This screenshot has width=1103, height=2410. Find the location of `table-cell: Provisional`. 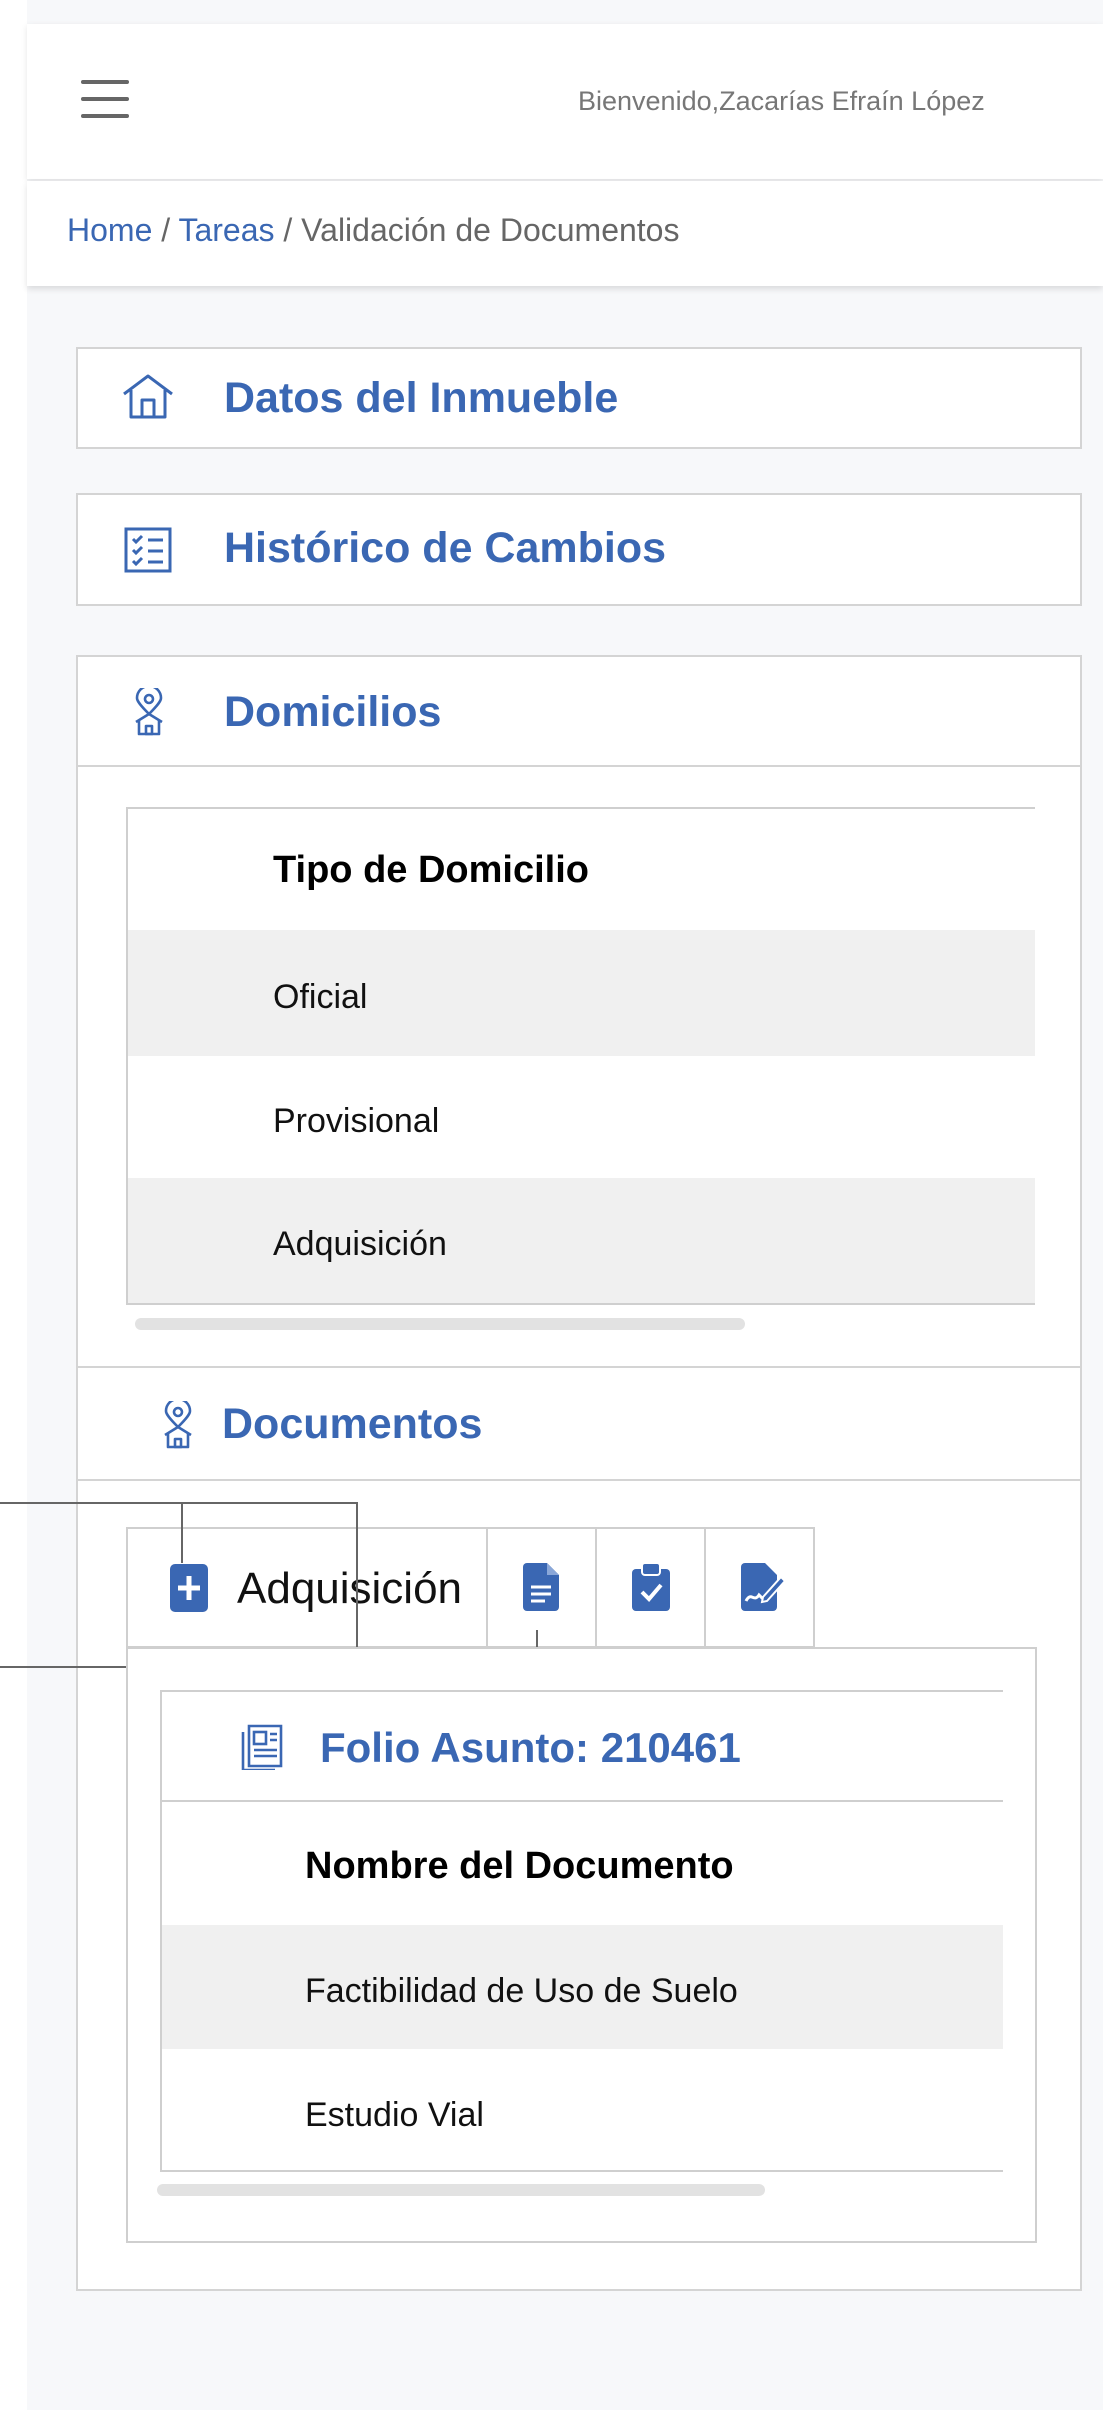

table-cell: Provisional is located at coordinates (356, 1121).